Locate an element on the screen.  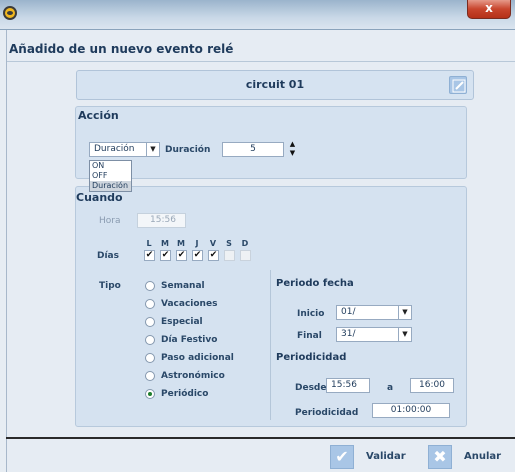
title-divider is located at coordinates (261, 61).